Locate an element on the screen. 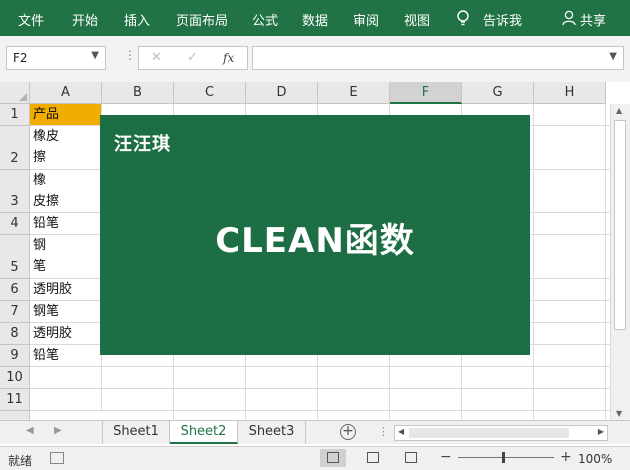  tab-data: 数据 is located at coordinates (315, 19).